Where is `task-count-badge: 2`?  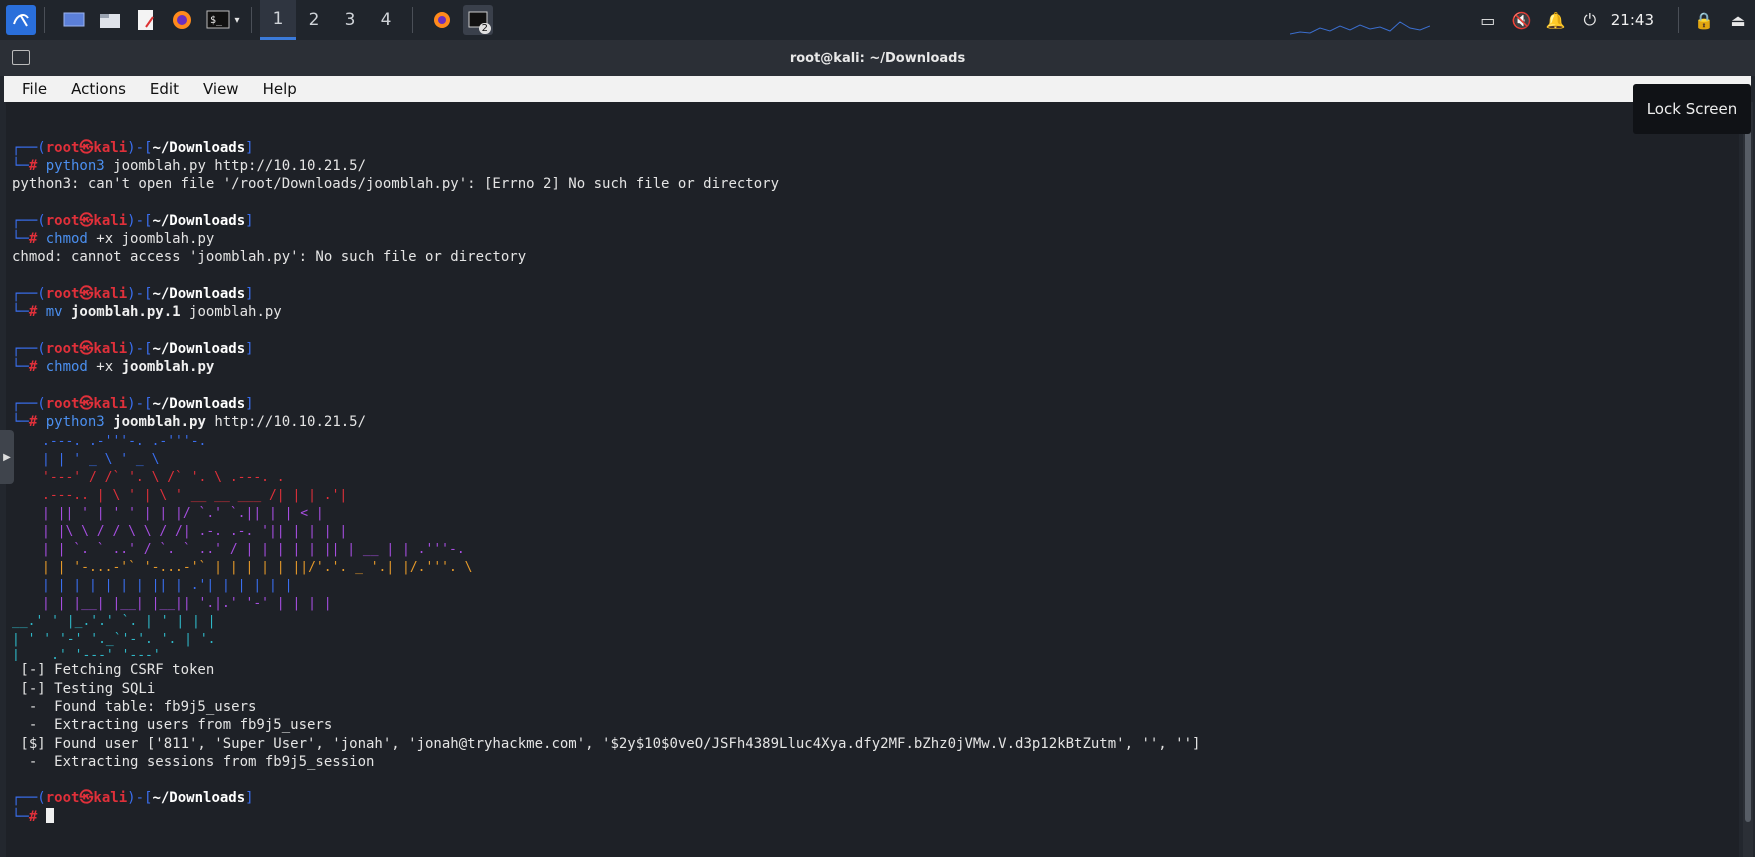 task-count-badge: 2 is located at coordinates (484, 28).